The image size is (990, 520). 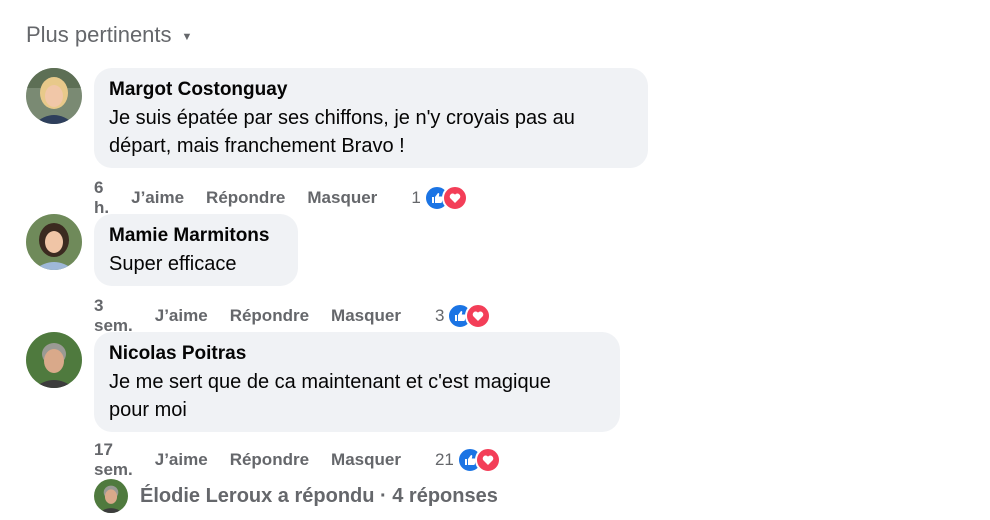 What do you see at coordinates (439, 198) in the screenshot?
I see `reactions-summary: 1` at bounding box center [439, 198].